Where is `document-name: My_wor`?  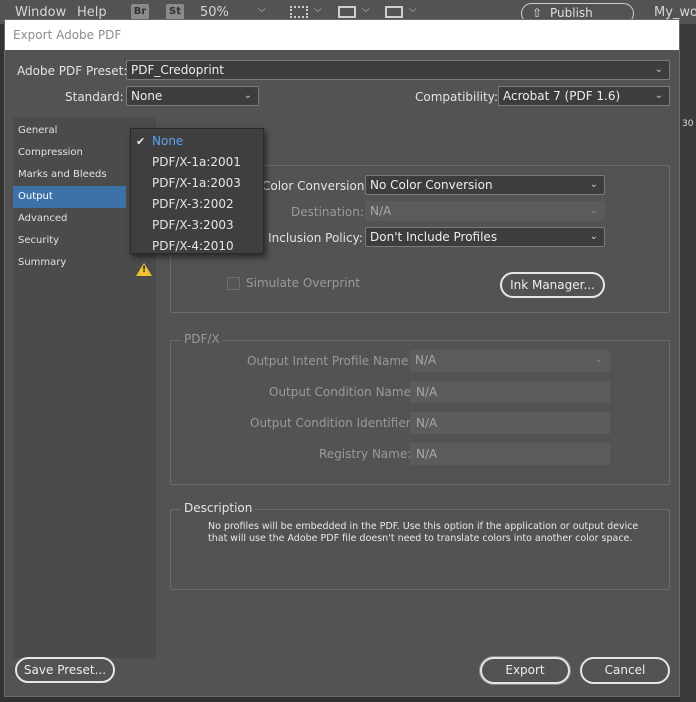
document-name: My_wor is located at coordinates (675, 12).